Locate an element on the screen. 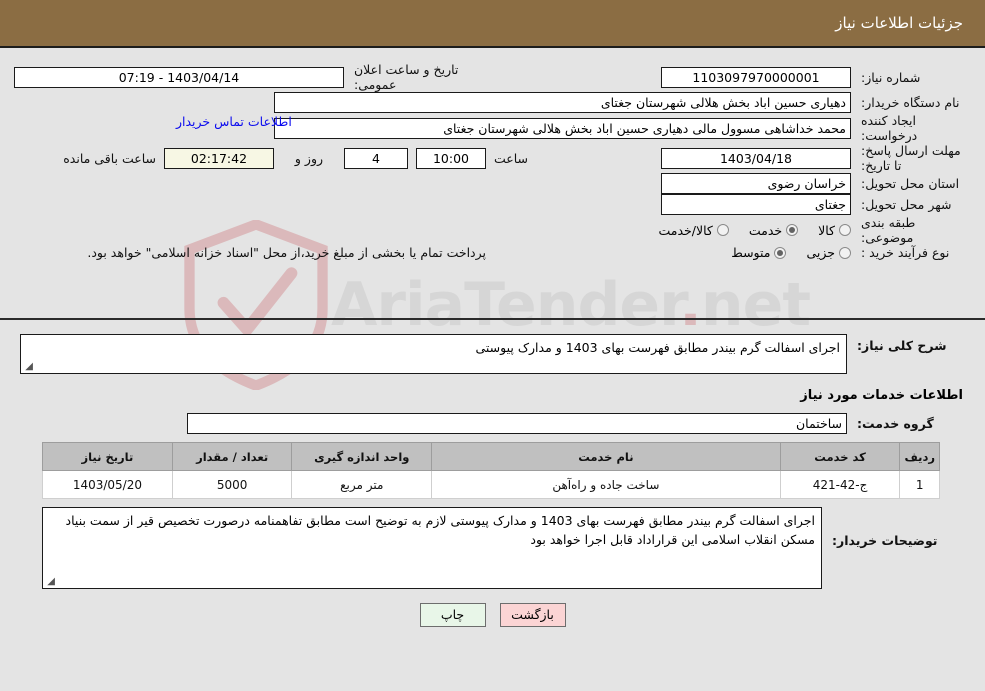 Image resolution: width=985 pixels, height=691 pixels. service-group-label: گروه خدمت: is located at coordinates (895, 423).